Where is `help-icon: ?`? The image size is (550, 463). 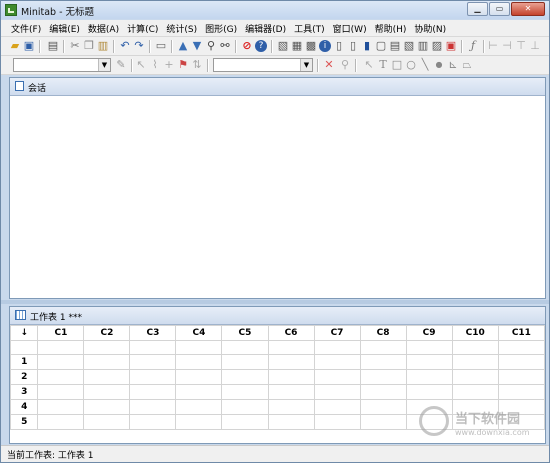
help-icon: ? is located at coordinates (261, 46).